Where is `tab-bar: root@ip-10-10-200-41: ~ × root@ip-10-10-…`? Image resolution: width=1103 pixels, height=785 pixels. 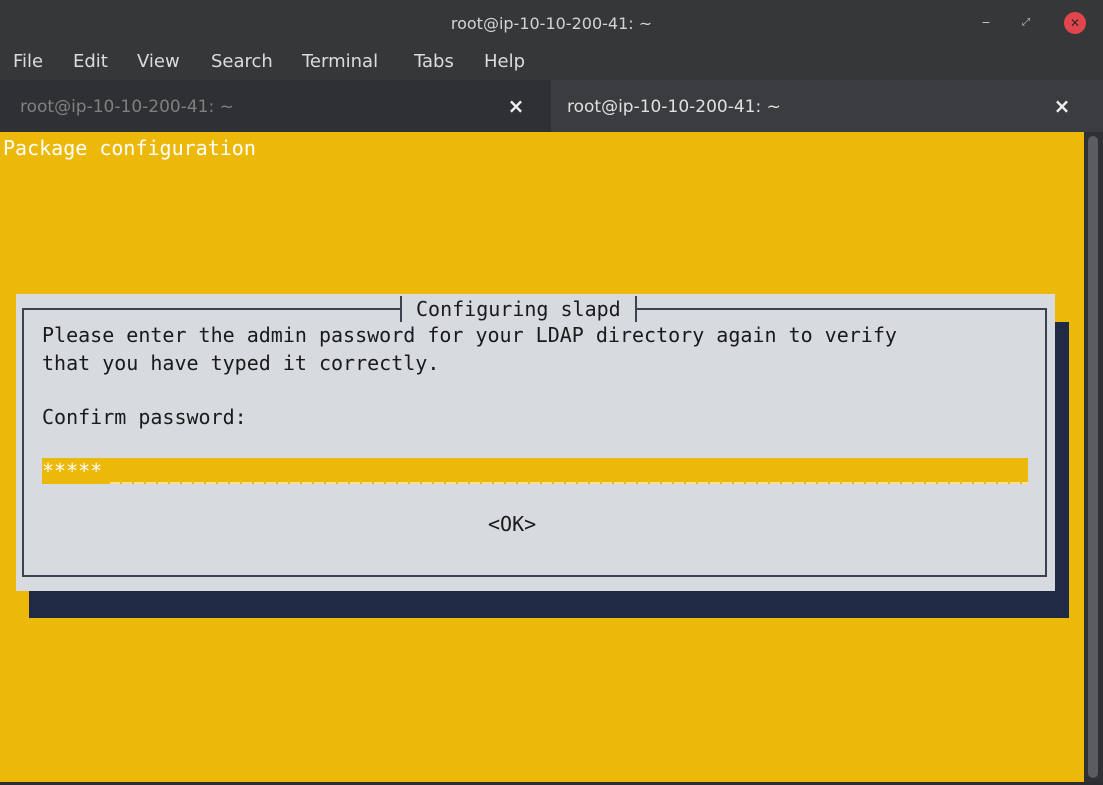
tab-bar: root@ip-10-10-200-41: ~ × root@ip-10-10-… is located at coordinates (551, 106).